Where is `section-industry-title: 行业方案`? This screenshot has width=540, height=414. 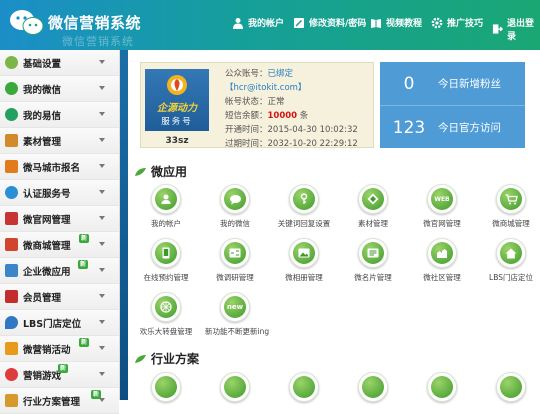
section-industry-title: 行业方案 is located at coordinates (166, 358).